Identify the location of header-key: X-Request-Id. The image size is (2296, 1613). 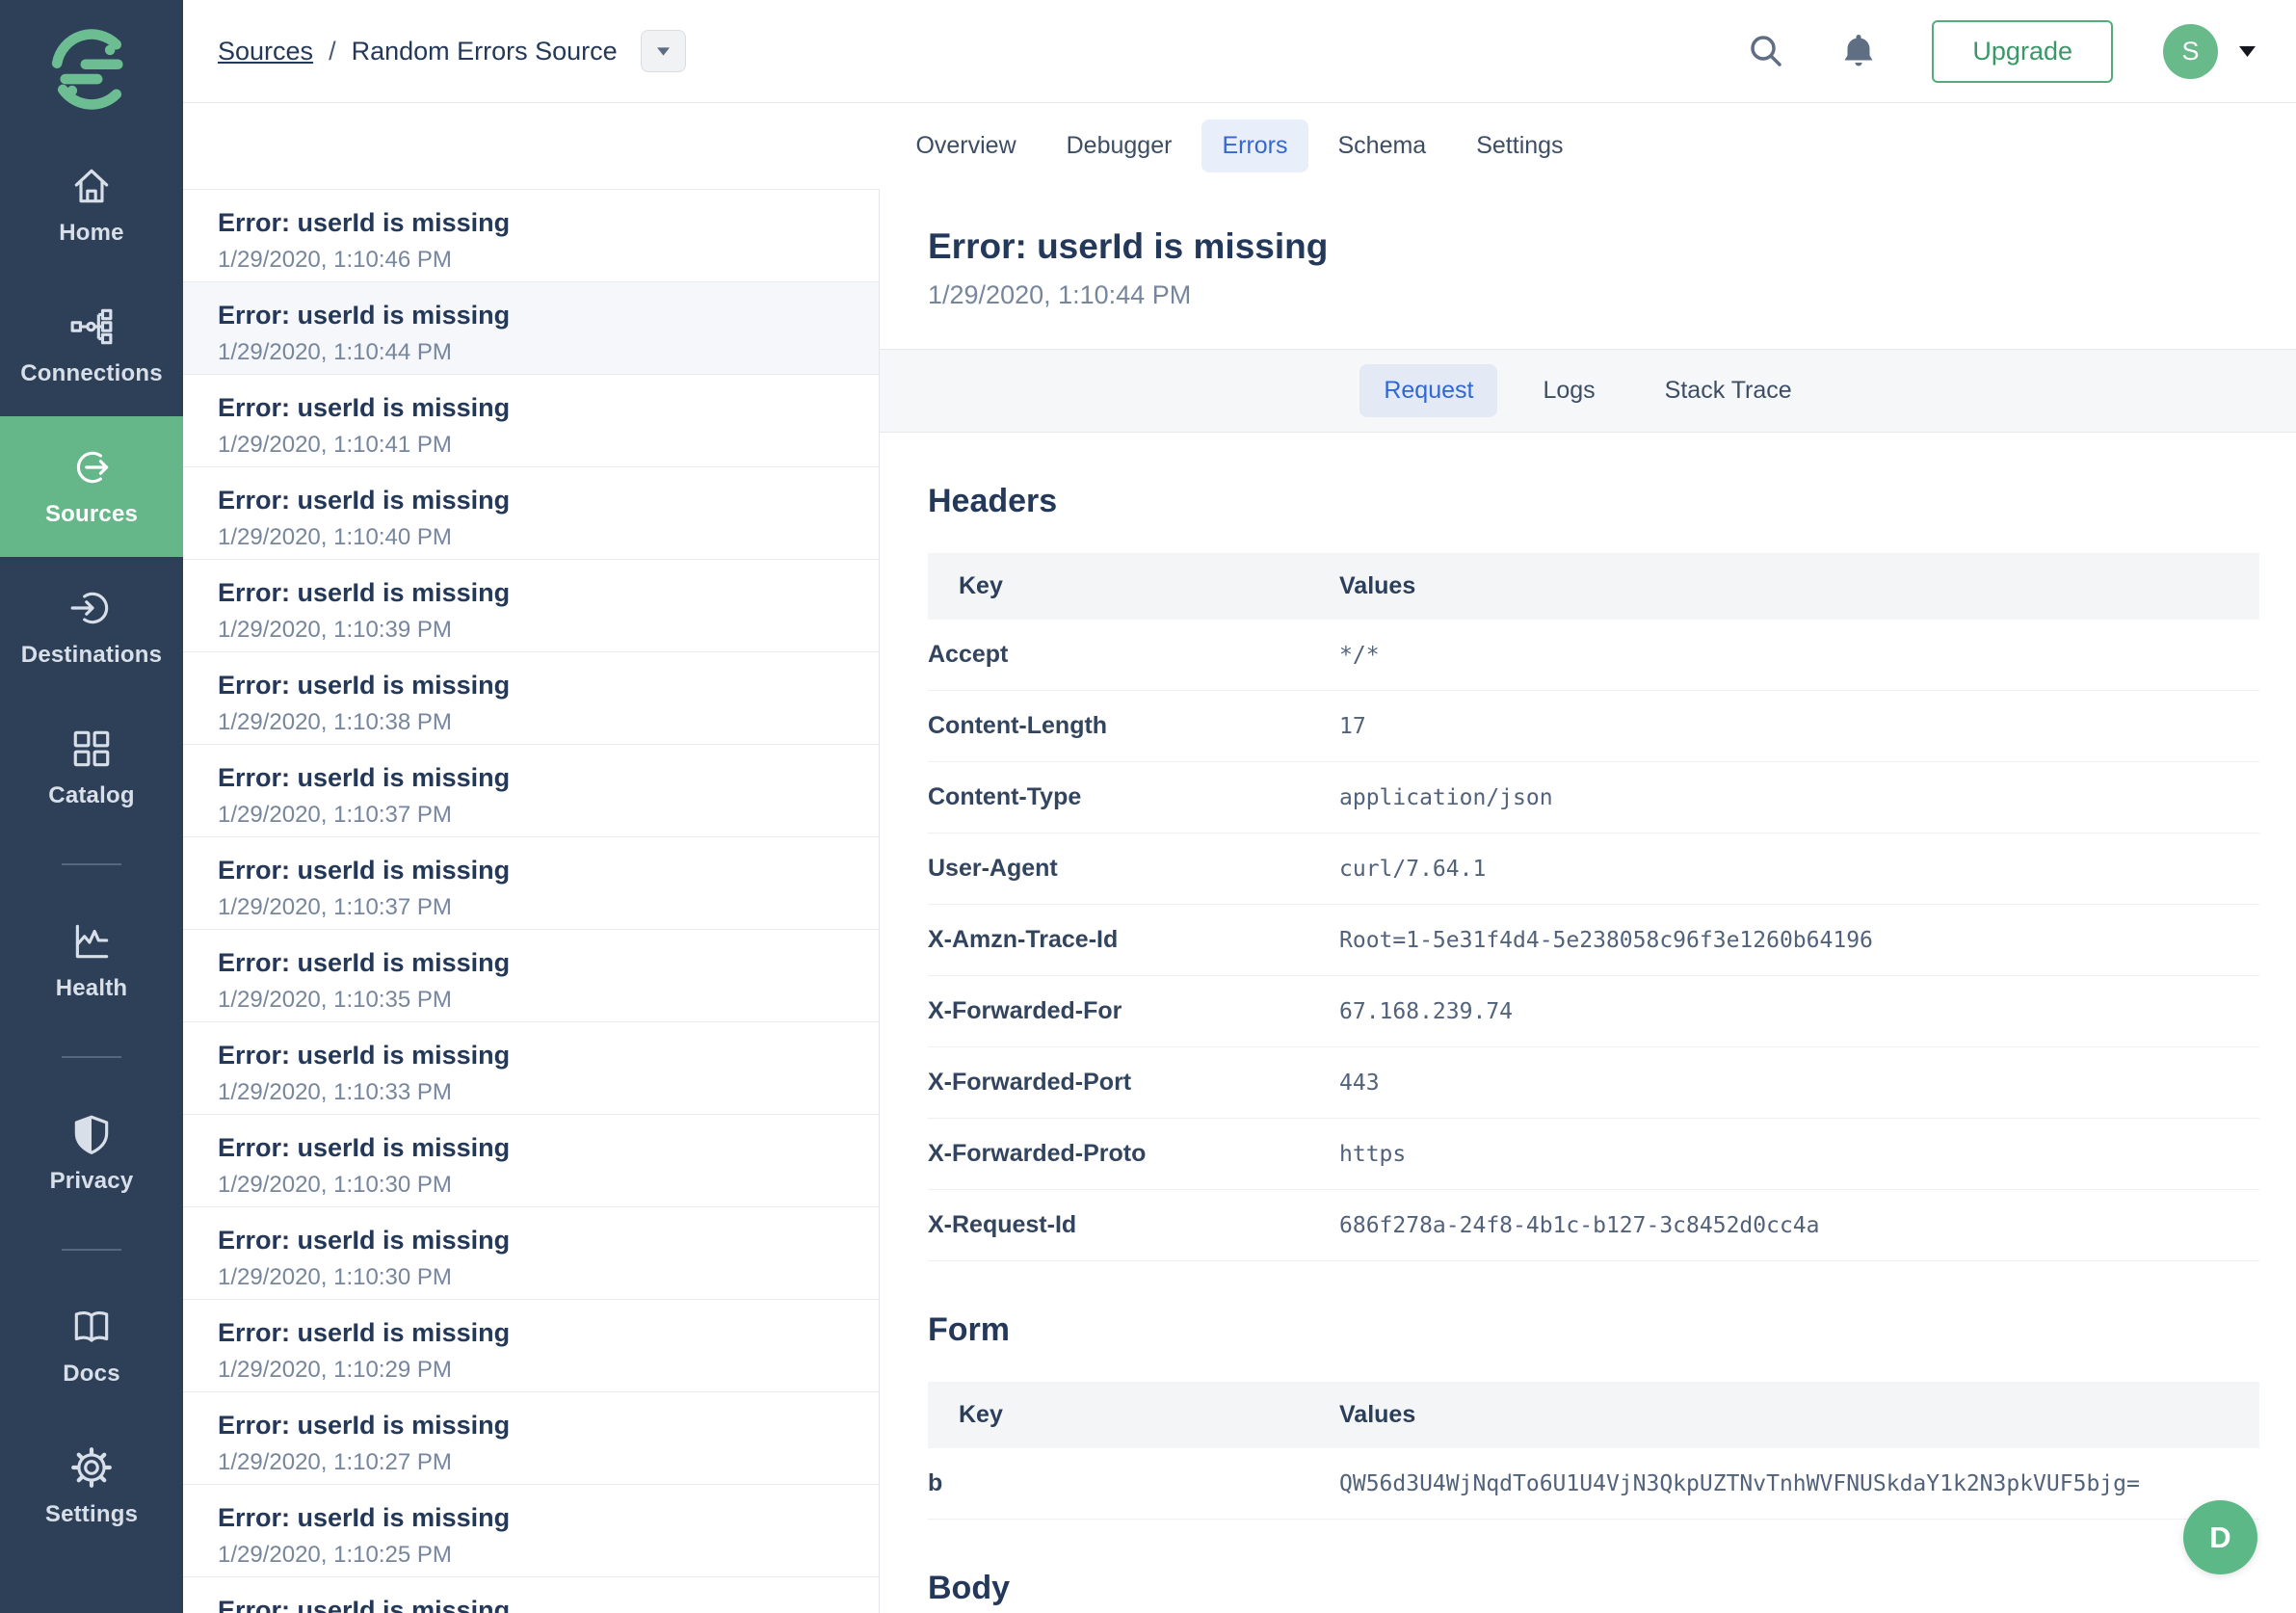
(1133, 1225).